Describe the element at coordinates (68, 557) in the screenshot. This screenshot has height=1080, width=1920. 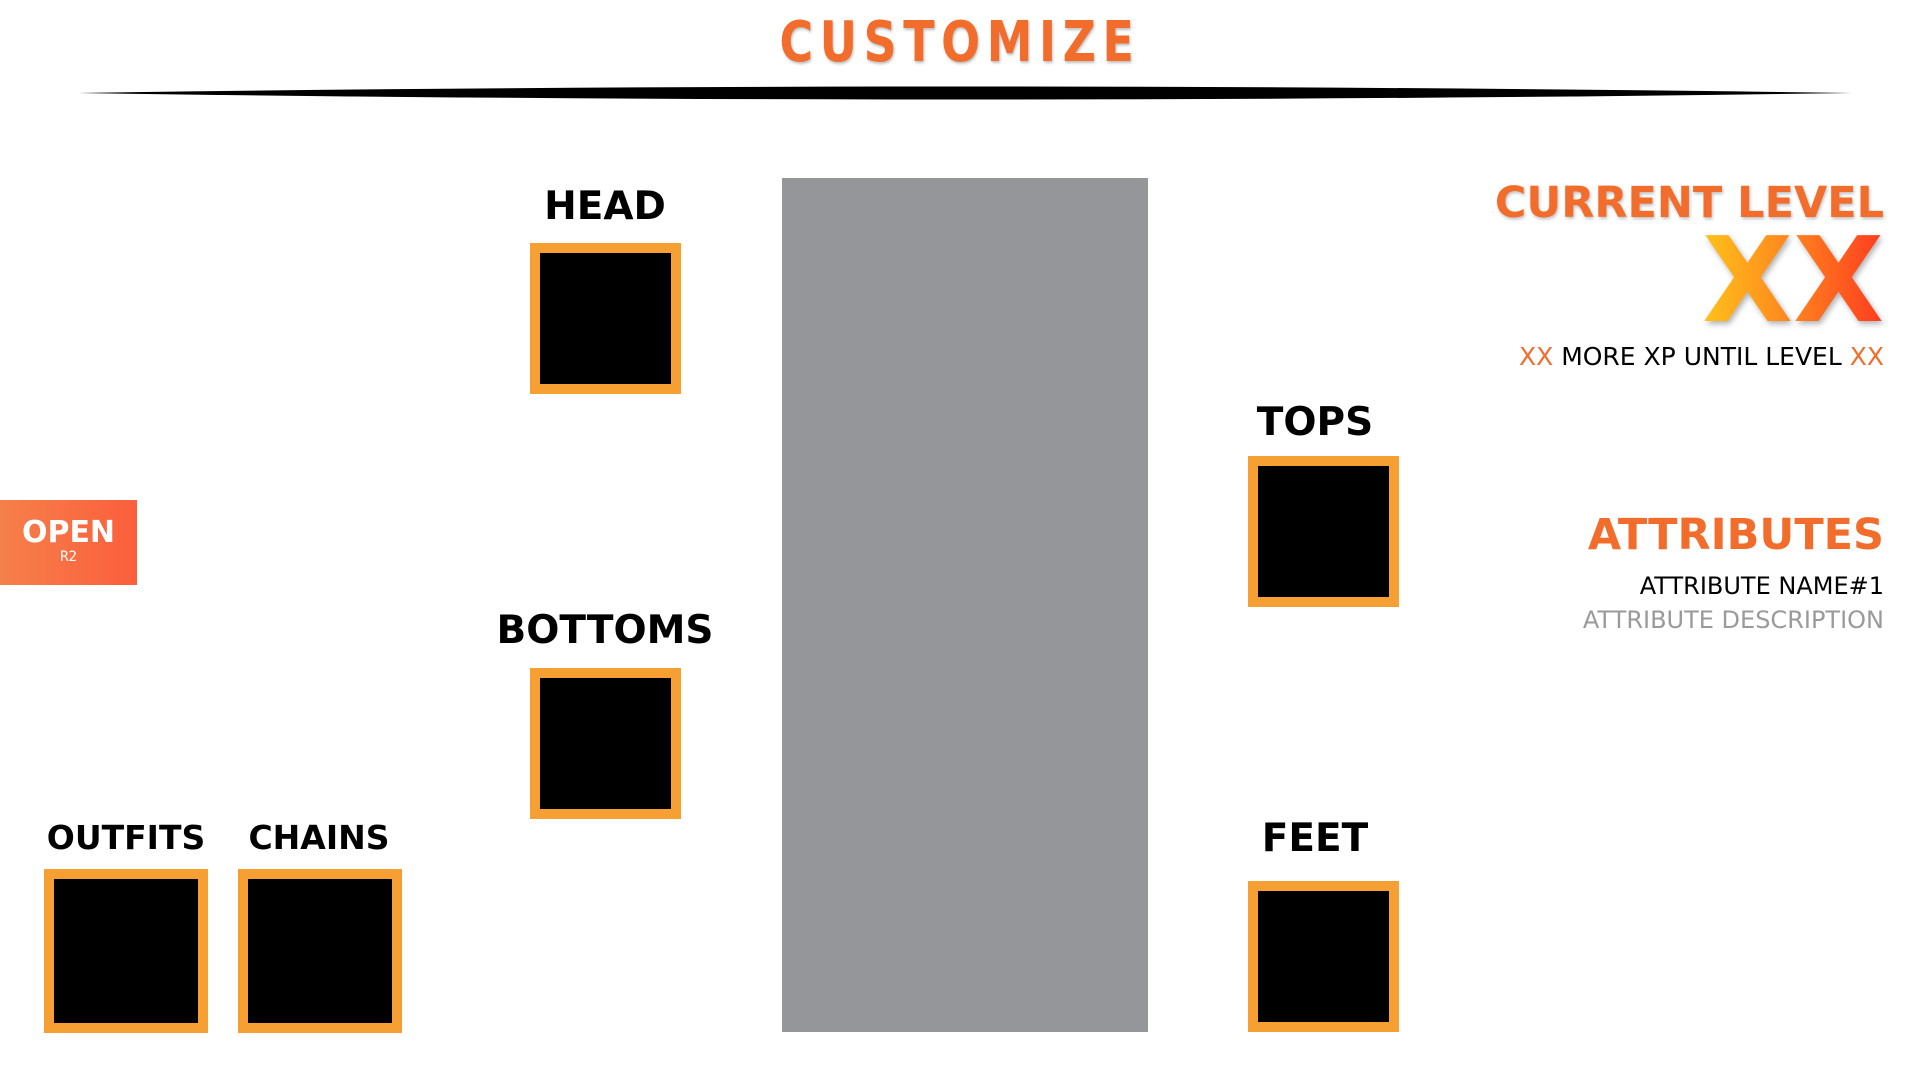
I see `r2-key-hint: R2` at that location.